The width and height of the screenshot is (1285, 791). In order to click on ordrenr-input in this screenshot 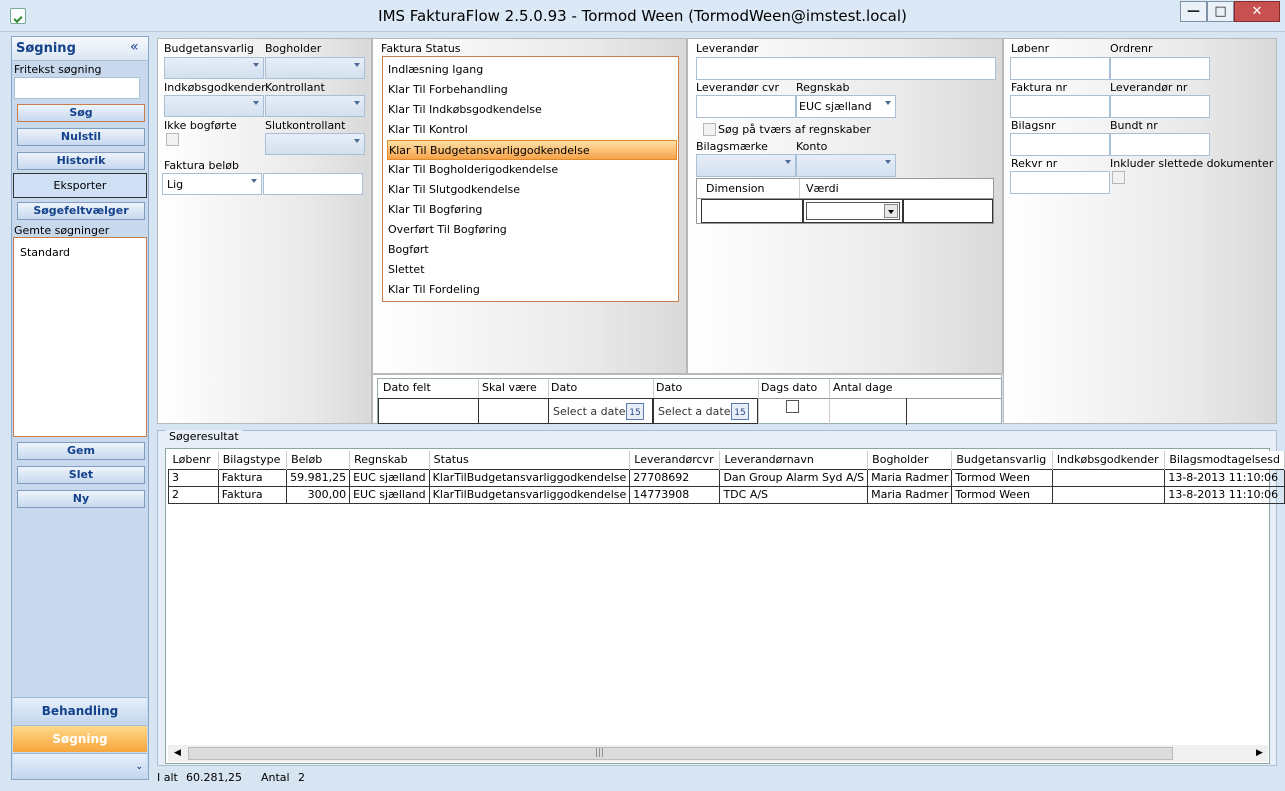, I will do `click(1160, 68)`.